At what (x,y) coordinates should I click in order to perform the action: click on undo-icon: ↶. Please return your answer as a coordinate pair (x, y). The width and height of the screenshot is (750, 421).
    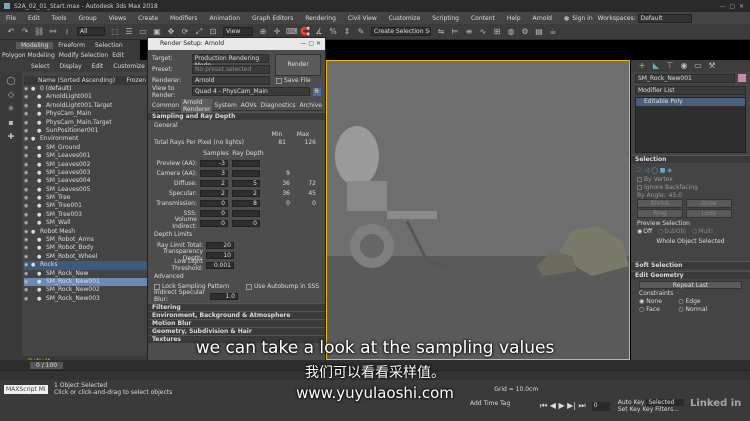
    Looking at the image, I should click on (11, 32).